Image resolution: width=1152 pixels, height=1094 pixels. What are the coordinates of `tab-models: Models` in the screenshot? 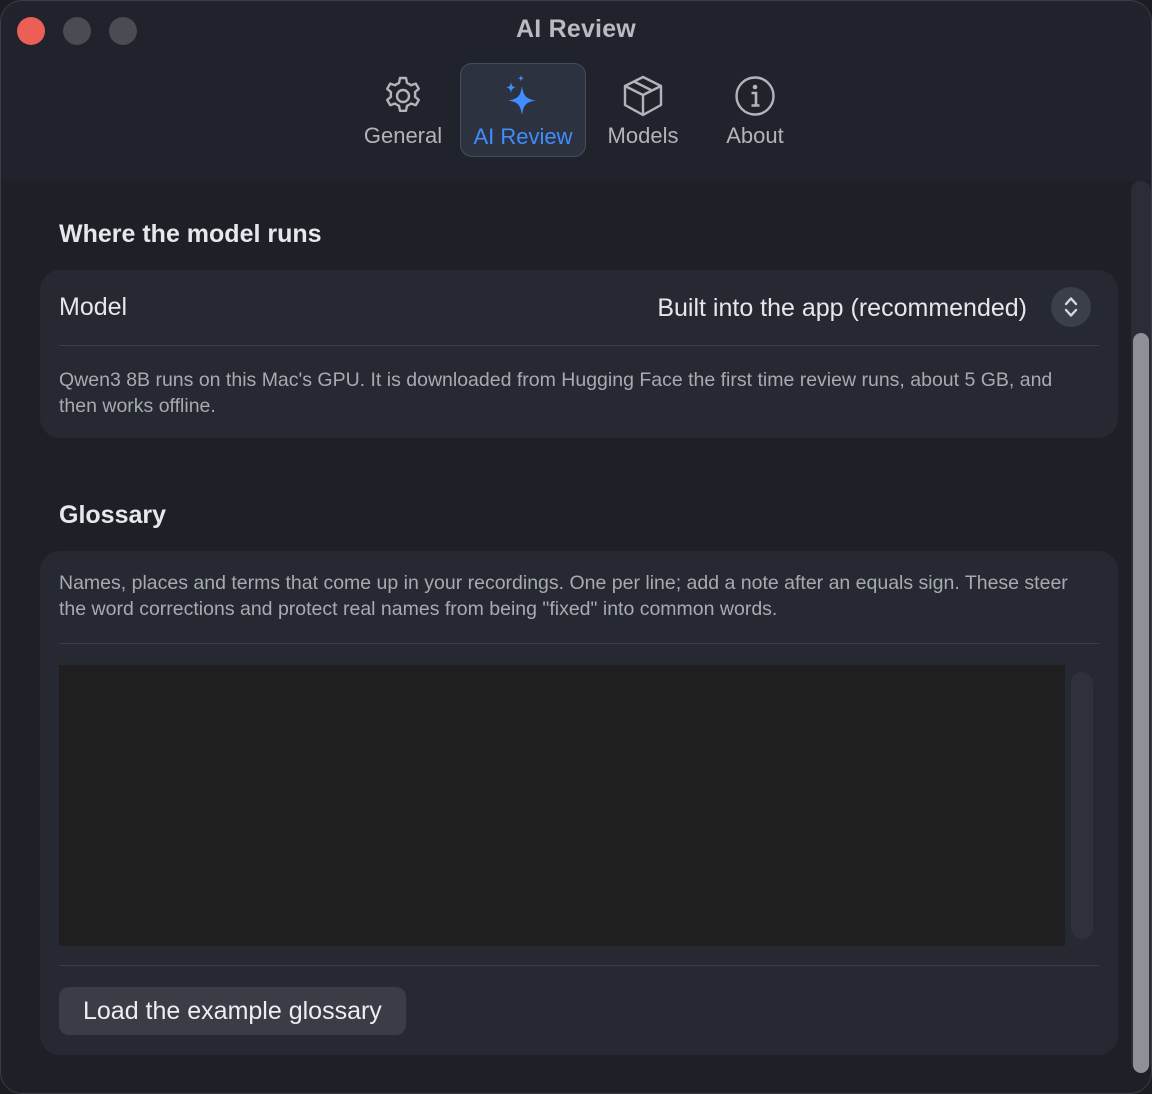 It's located at (643, 110).